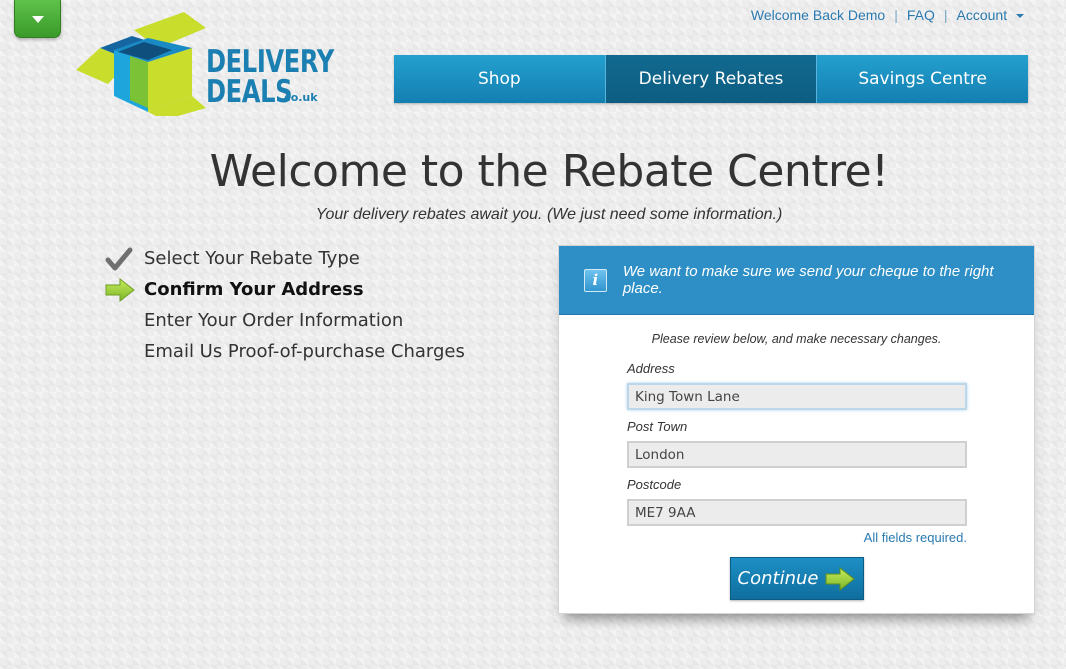 The width and height of the screenshot is (1066, 669). I want to click on check-icon, so click(119, 258).